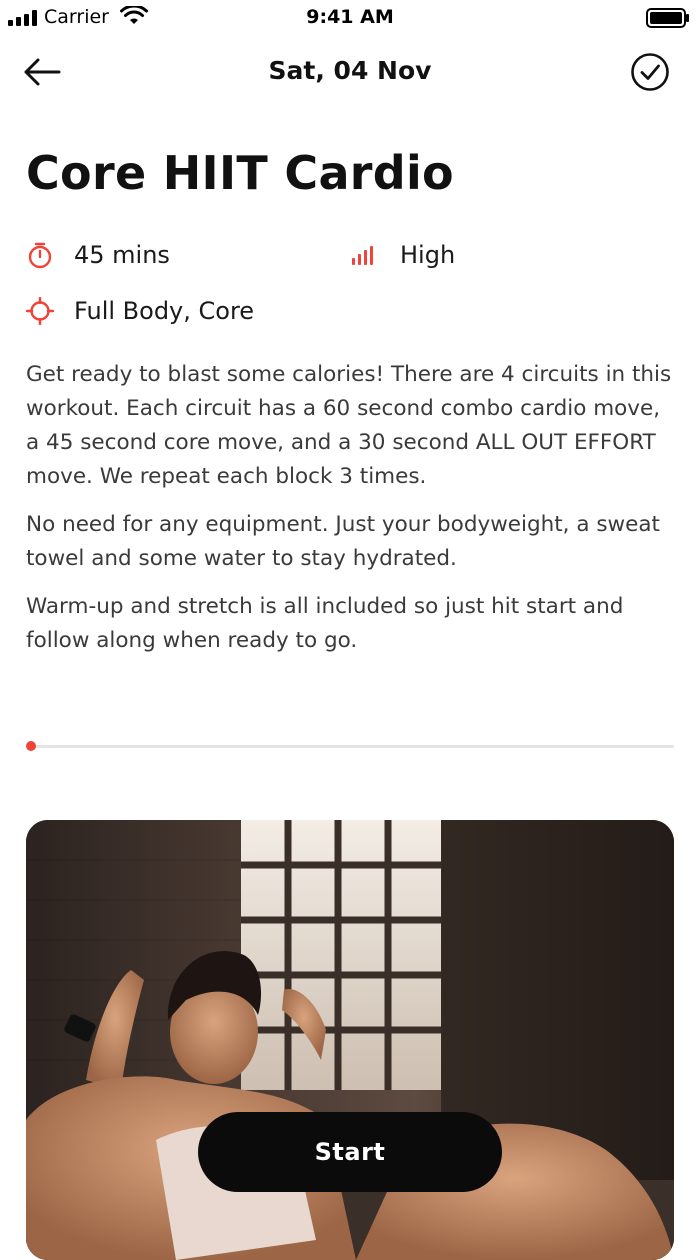  Describe the element at coordinates (122, 255) in the screenshot. I see `duration-value: 45 mins` at that location.